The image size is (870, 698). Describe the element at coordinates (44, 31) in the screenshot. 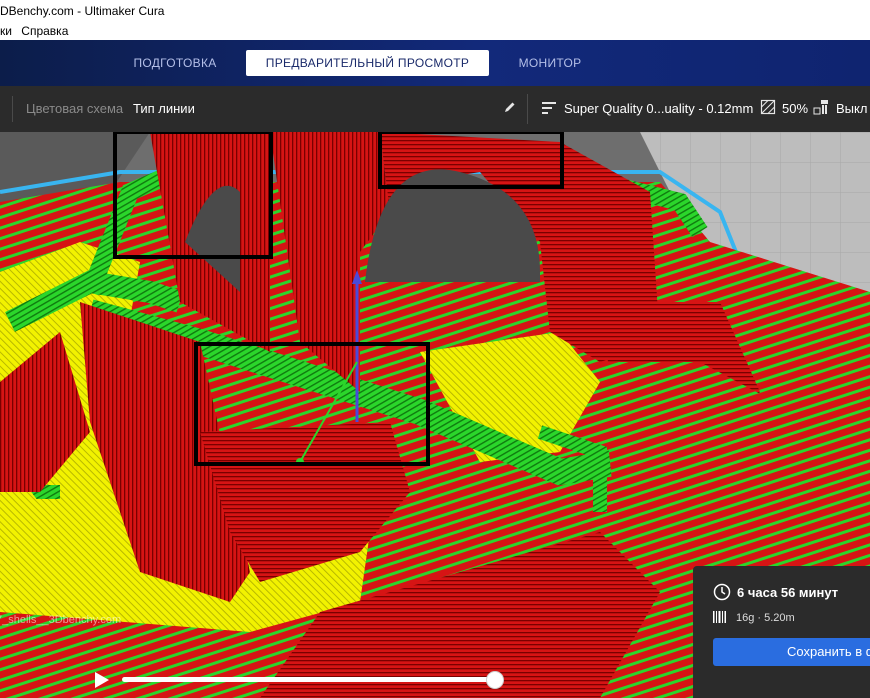

I see `menu-item-help: Справка` at that location.